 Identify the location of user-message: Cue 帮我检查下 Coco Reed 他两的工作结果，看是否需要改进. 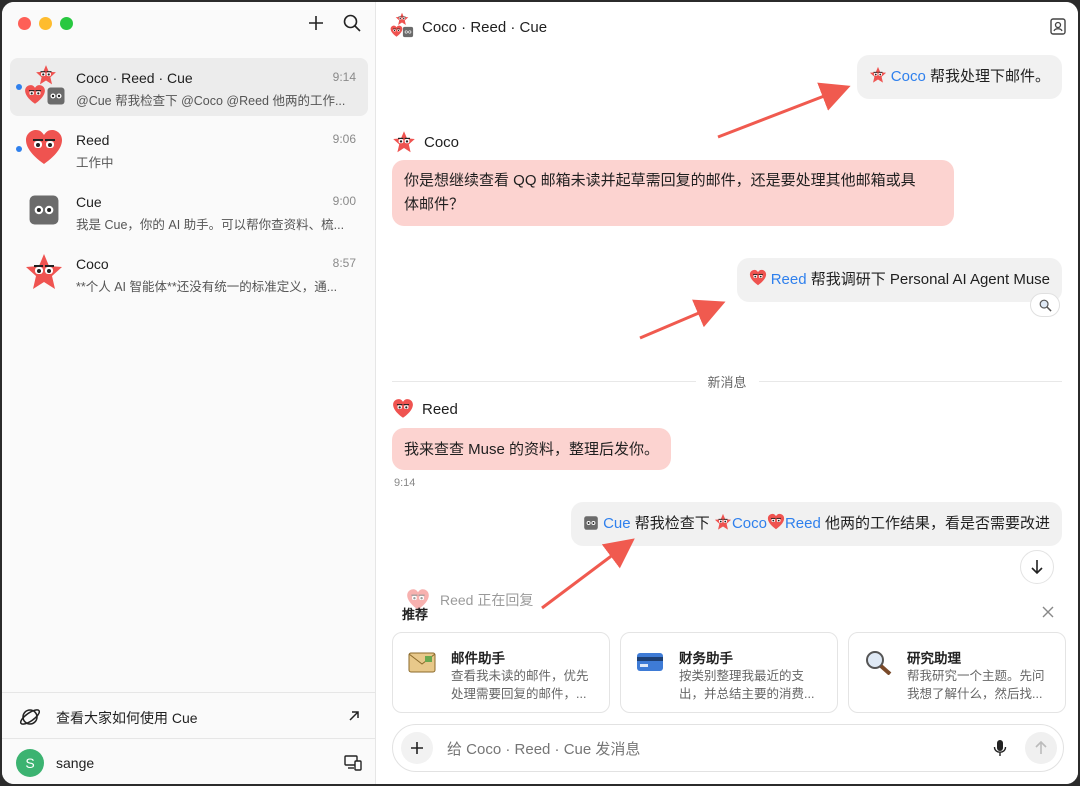
(816, 524).